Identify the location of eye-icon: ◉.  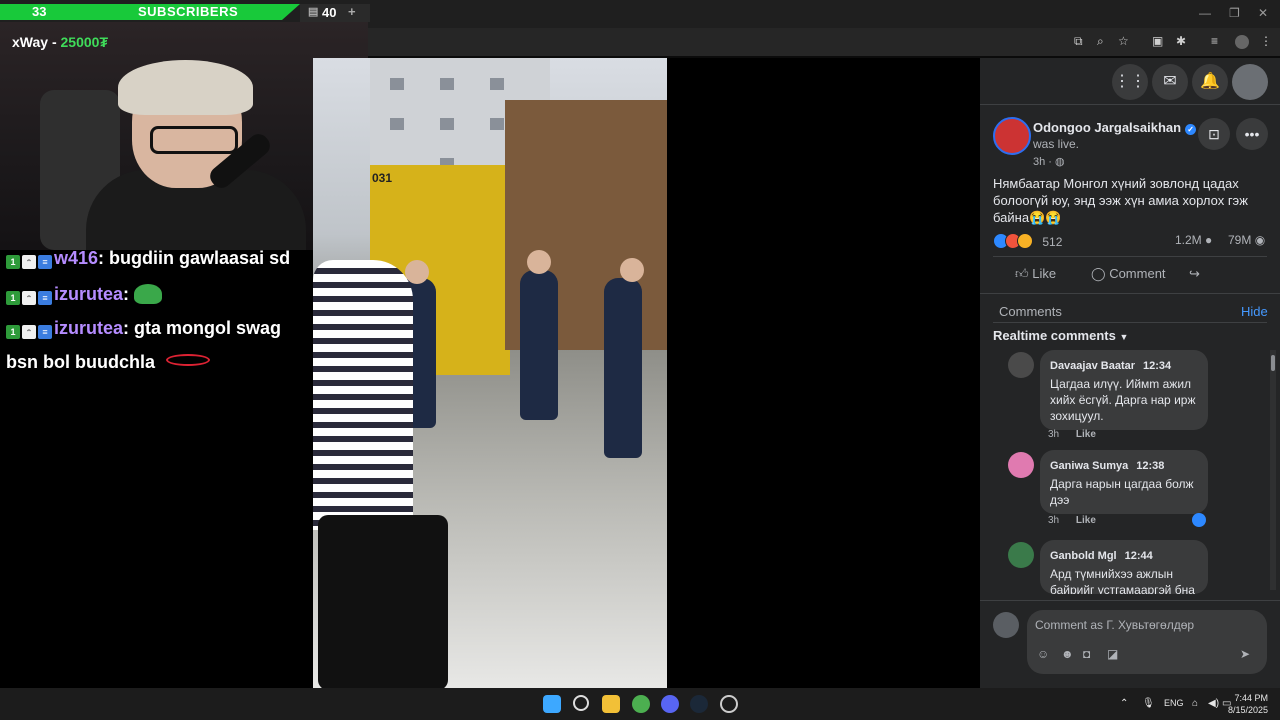
(1260, 240).